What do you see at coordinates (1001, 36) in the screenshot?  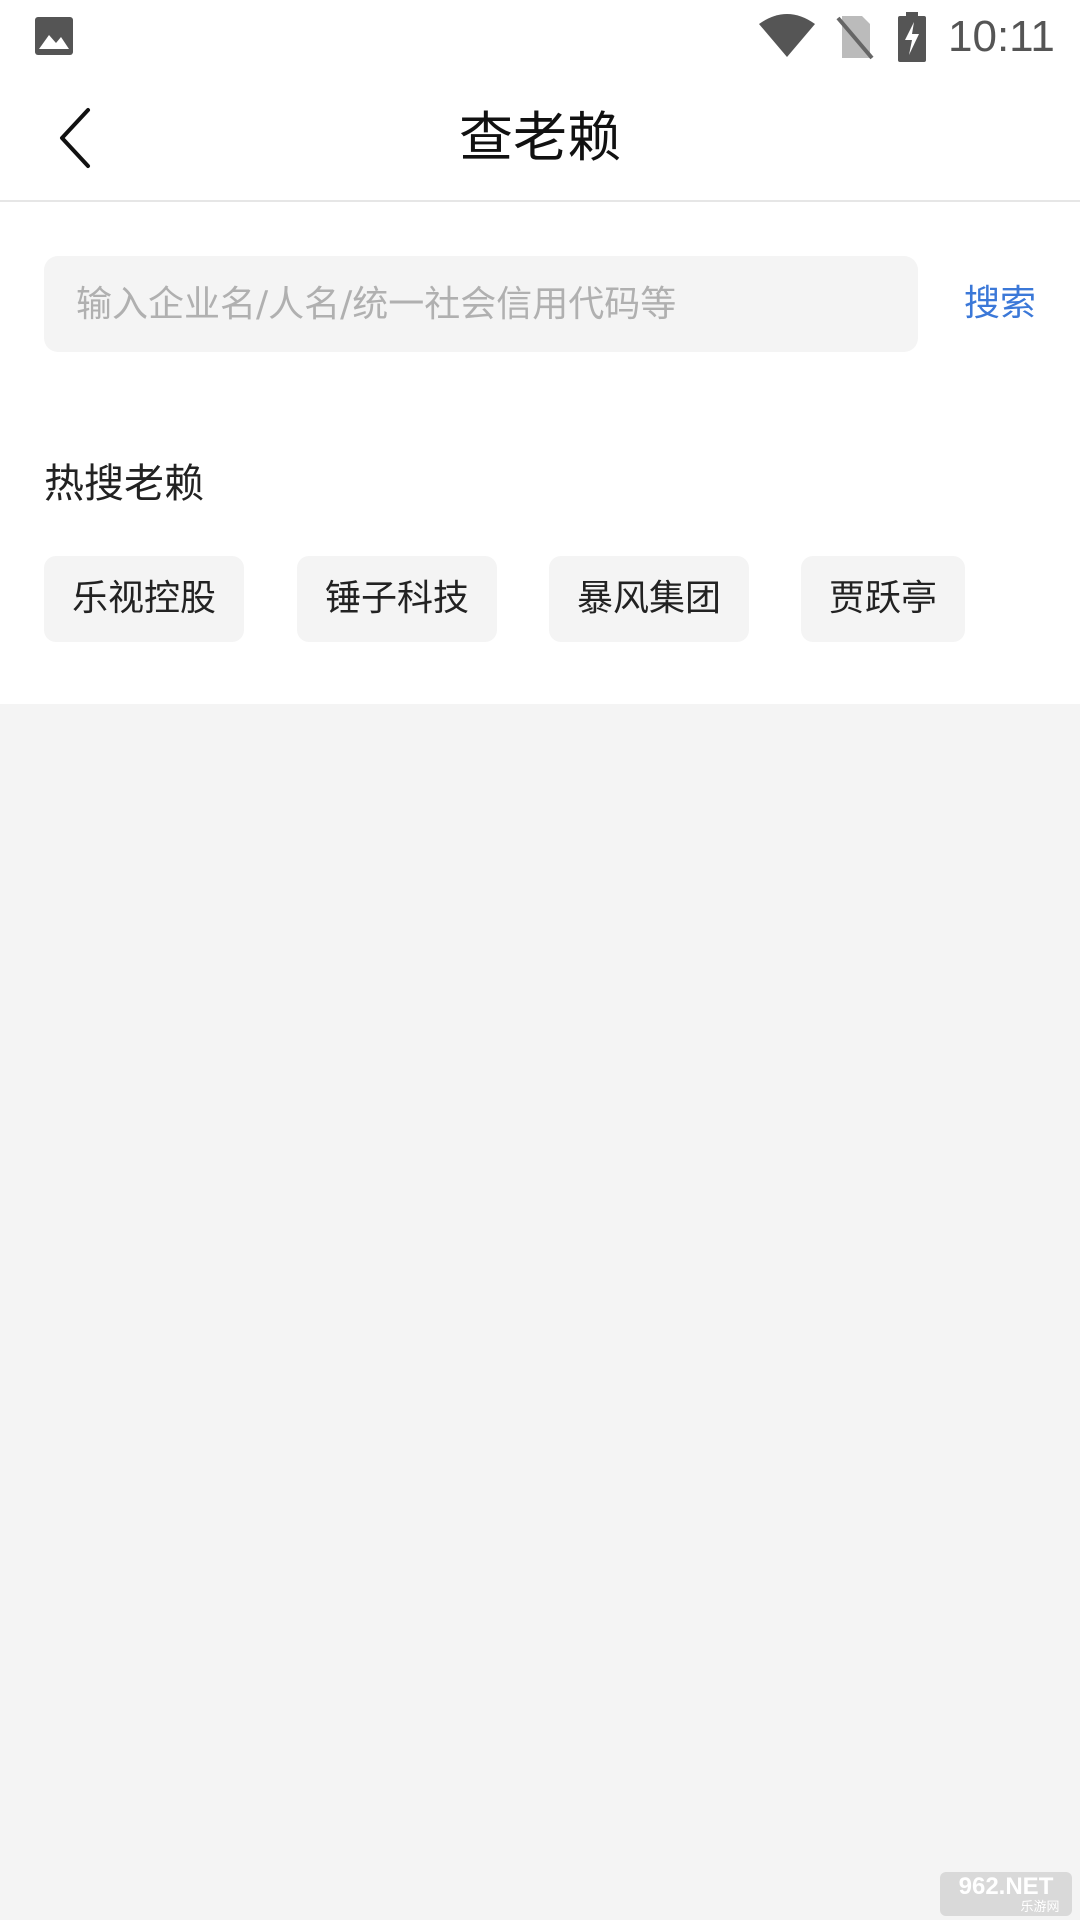 I see `clock: 10:11` at bounding box center [1001, 36].